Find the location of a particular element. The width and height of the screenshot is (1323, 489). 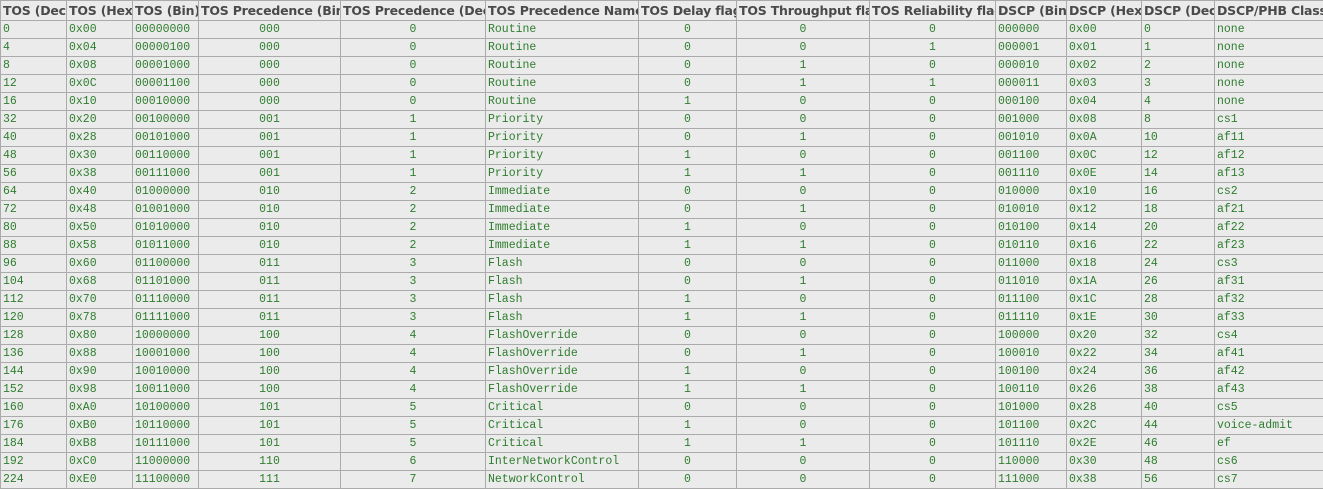

column-header-tos-dec: TOS (Dec) is located at coordinates (33, 10).